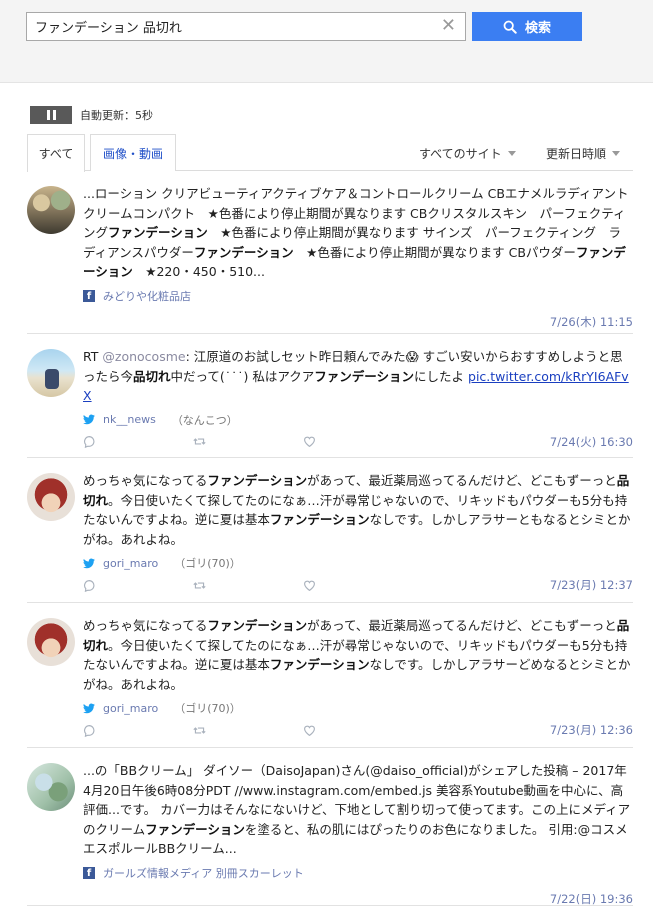  What do you see at coordinates (441, 376) in the screenshot?
I see `text-segment: にしたよ` at bounding box center [441, 376].